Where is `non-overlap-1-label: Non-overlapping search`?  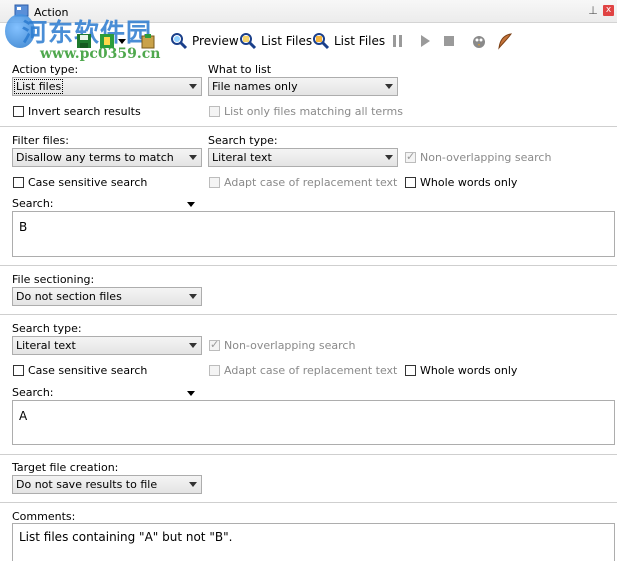
non-overlap-1-label: Non-overlapping search is located at coordinates (486, 157).